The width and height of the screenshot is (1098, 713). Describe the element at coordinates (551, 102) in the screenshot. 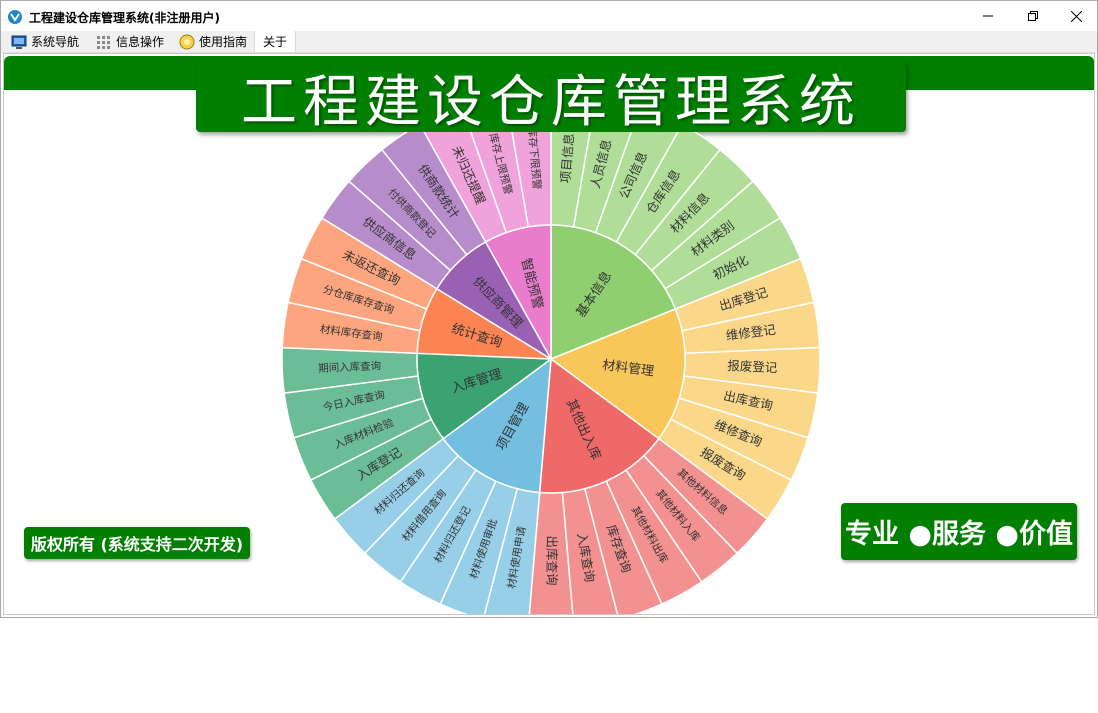

I see `banner-title: 工程建设仓库管理系统` at that location.